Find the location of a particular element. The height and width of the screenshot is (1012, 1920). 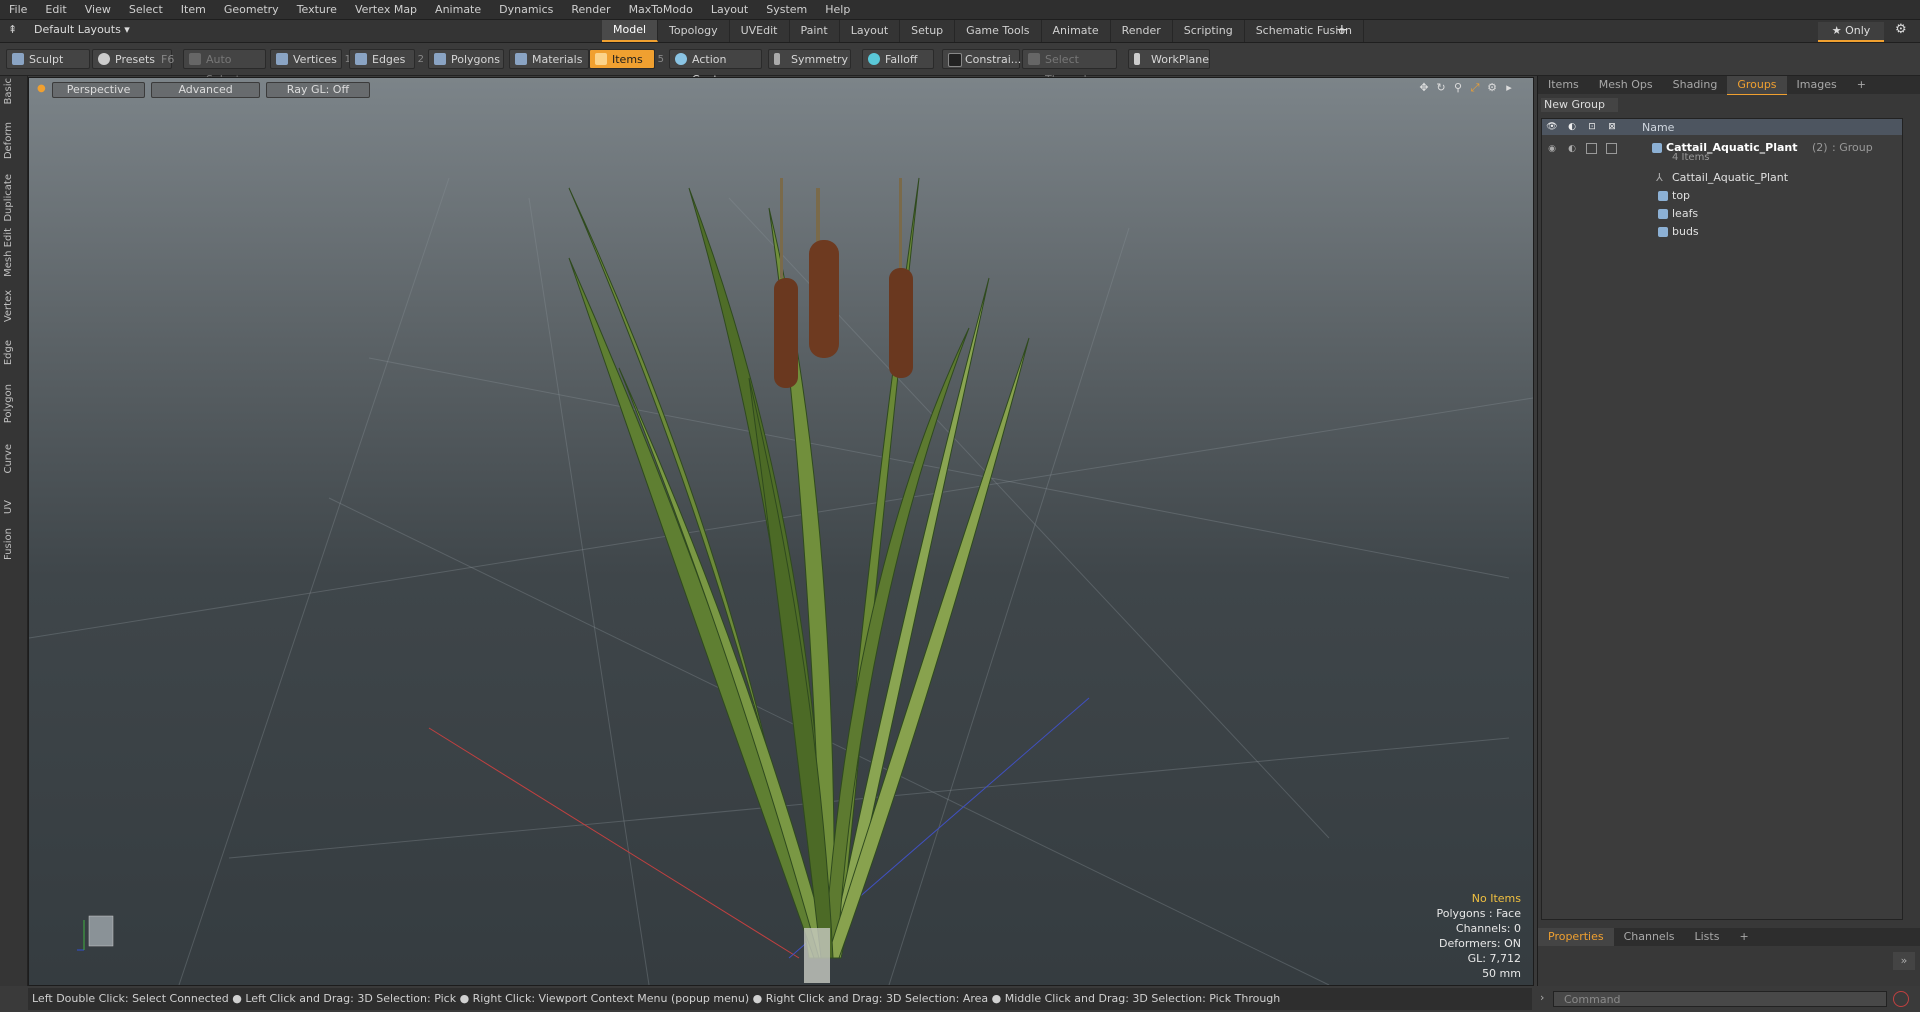

viewport-settings-icon: ⚙ is located at coordinates (1492, 88).